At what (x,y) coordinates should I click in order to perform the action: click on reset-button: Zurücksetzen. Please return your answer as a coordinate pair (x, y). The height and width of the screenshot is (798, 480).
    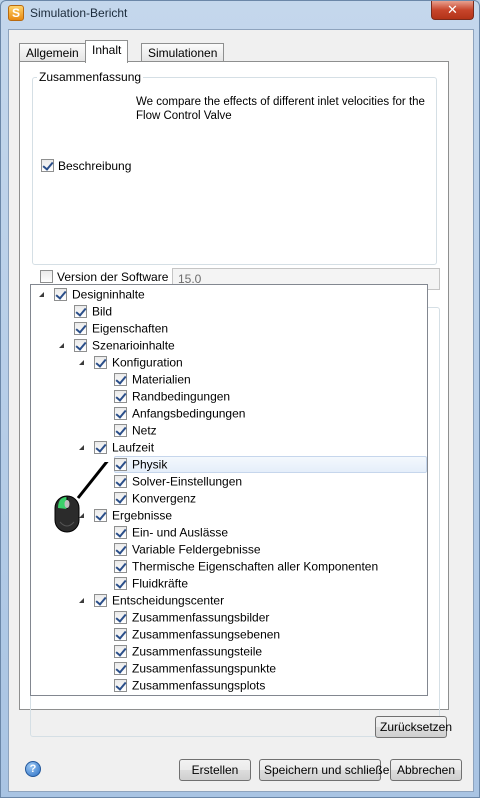
    Looking at the image, I should click on (413, 727).